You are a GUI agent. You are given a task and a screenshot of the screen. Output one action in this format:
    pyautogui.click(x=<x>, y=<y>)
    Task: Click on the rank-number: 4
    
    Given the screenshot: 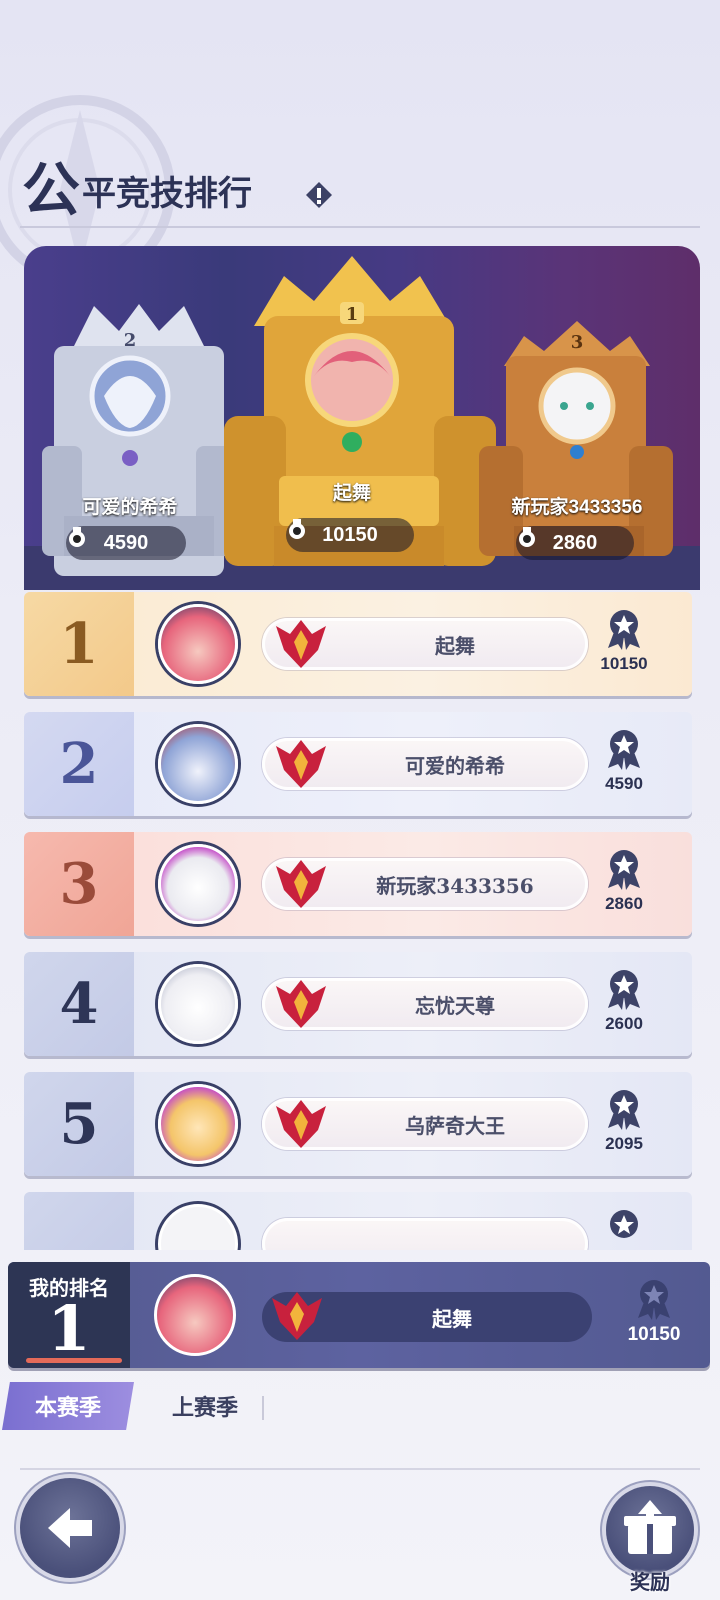 What is the action you would take?
    pyautogui.click(x=79, y=1004)
    